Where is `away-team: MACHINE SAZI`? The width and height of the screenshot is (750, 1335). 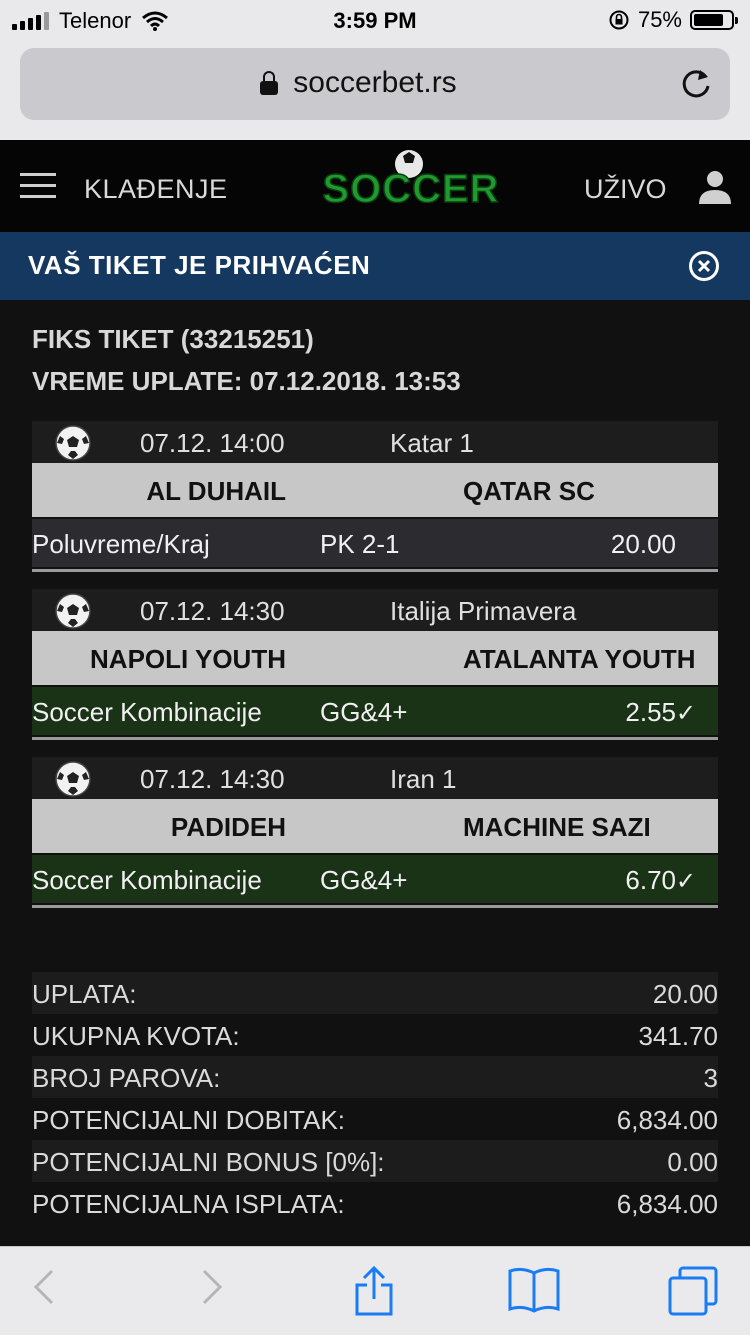 away-team: MACHINE SAZI is located at coordinates (557, 827).